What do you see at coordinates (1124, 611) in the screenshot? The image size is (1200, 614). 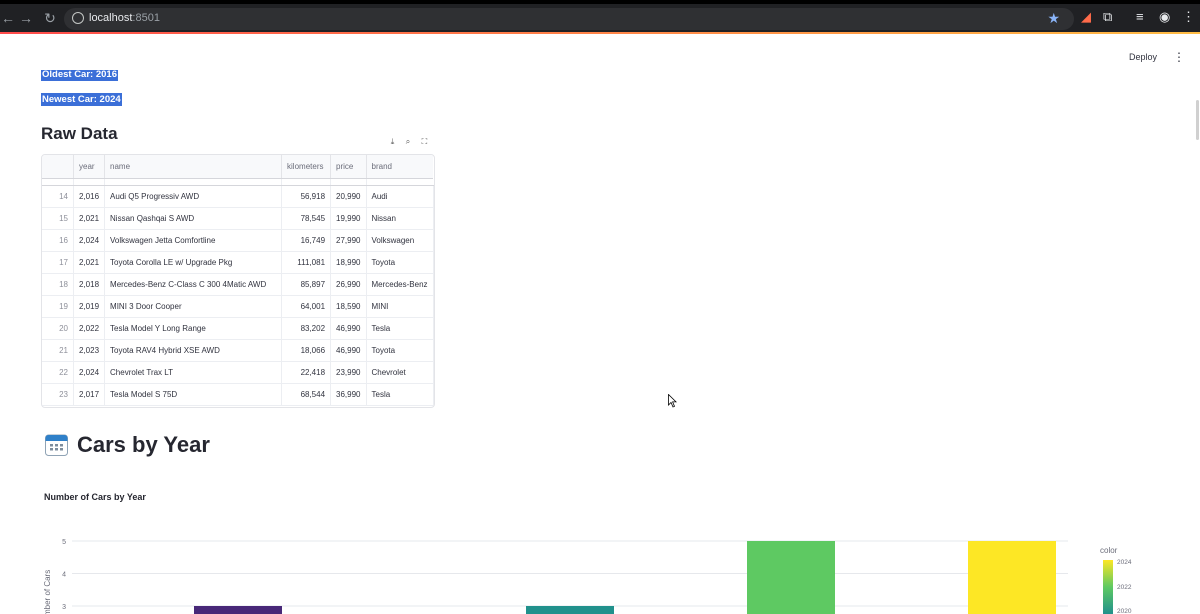 I see `legend-tick-label: 2020` at bounding box center [1124, 611].